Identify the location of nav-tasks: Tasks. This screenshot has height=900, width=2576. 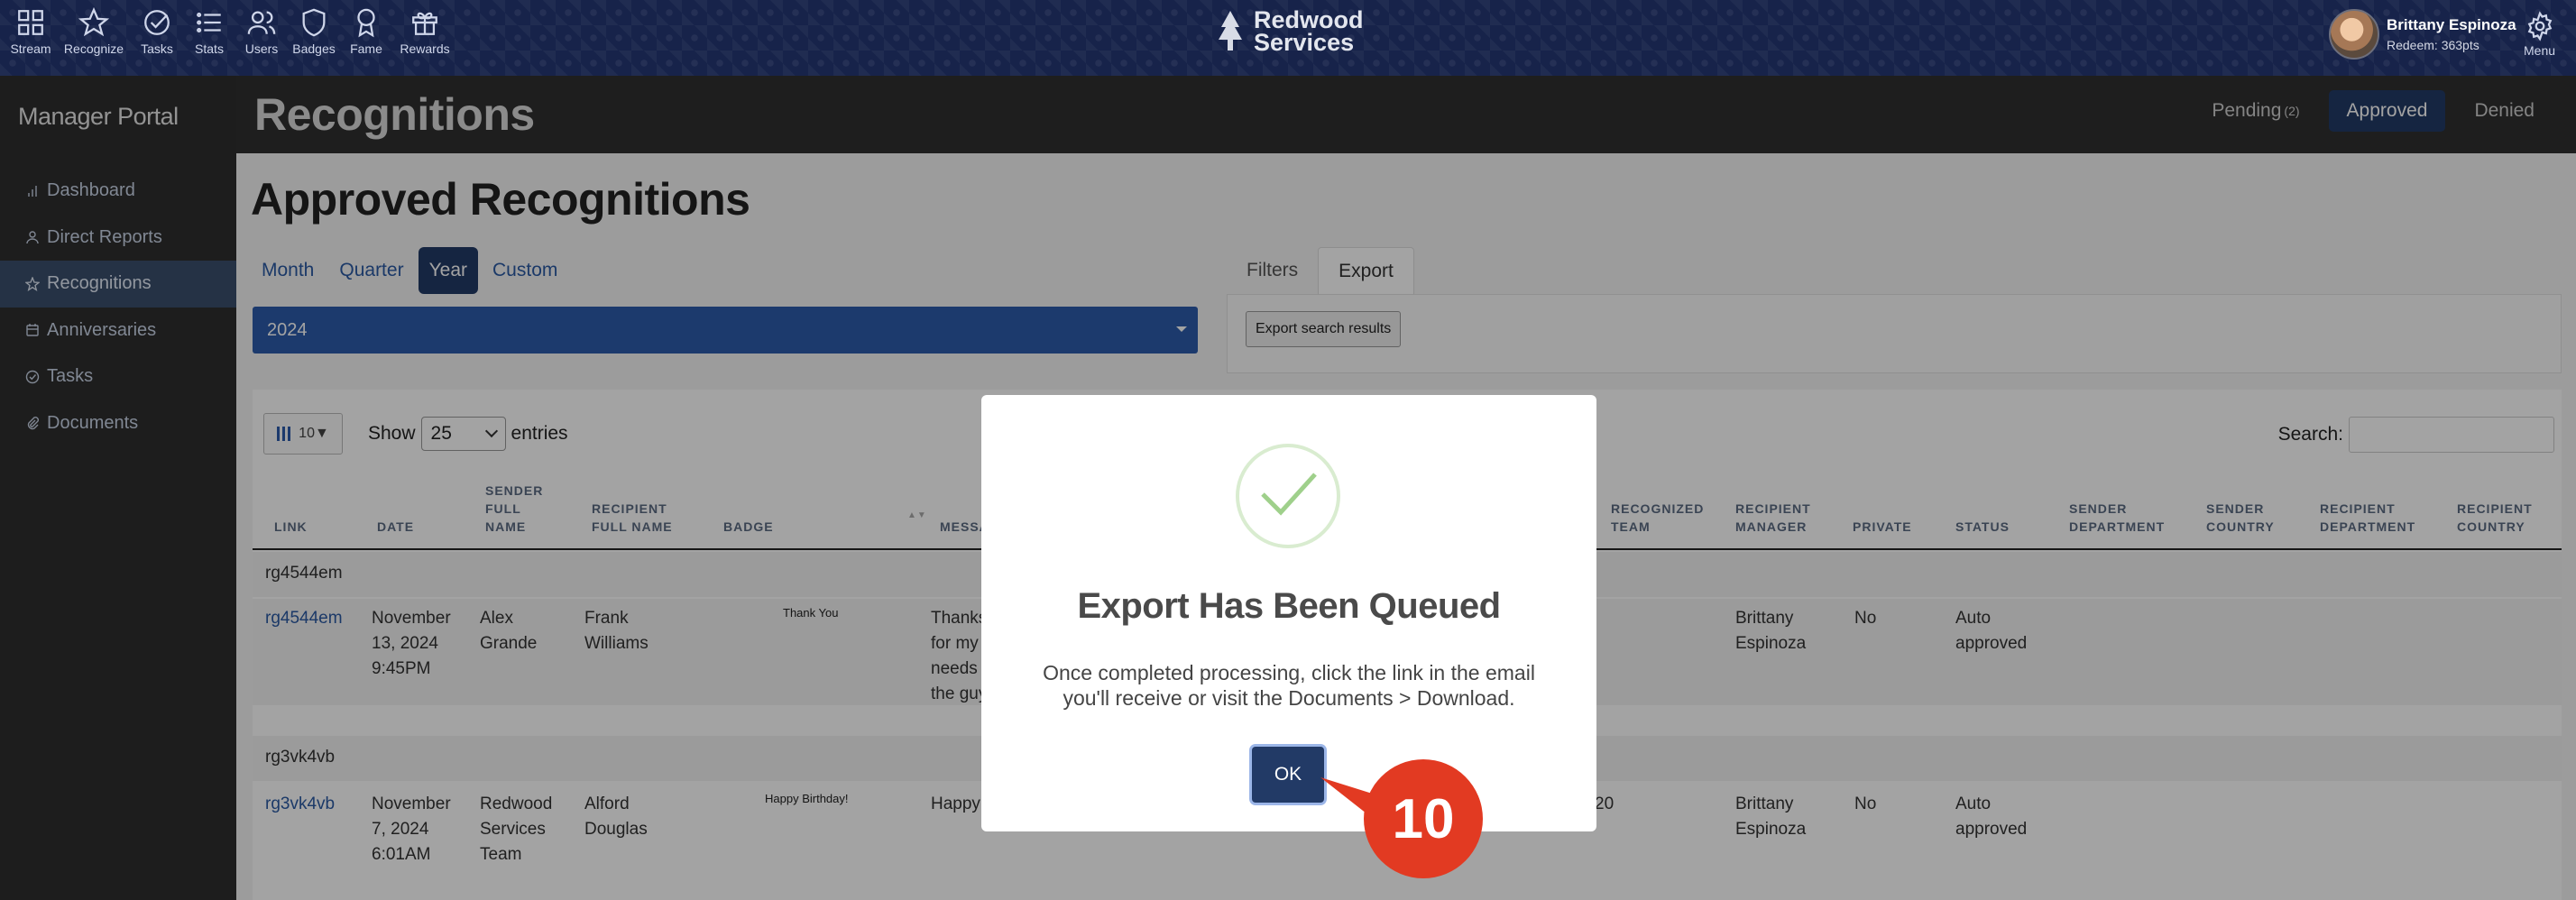
(157, 31).